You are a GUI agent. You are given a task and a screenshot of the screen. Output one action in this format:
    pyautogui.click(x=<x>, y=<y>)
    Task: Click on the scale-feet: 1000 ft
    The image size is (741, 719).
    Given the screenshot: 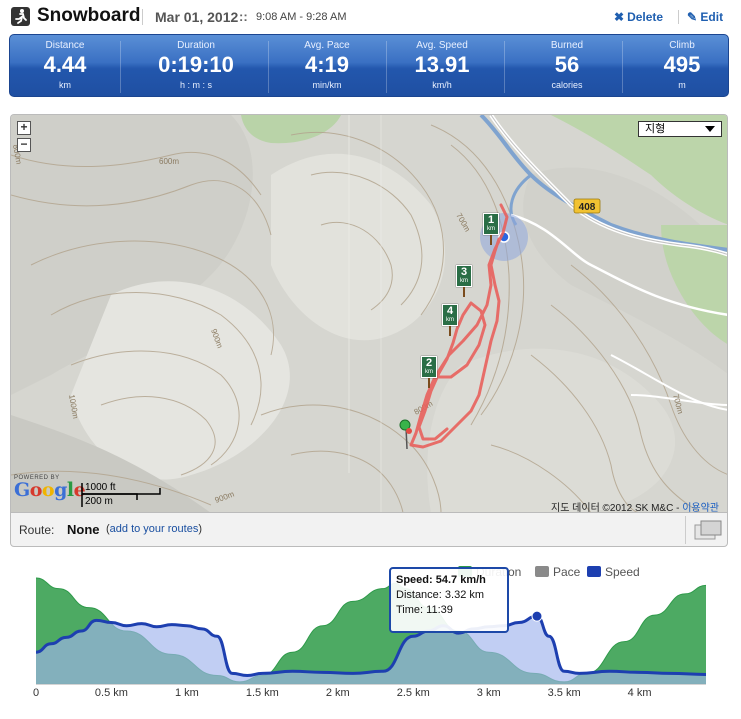 What is the action you would take?
    pyautogui.click(x=100, y=487)
    